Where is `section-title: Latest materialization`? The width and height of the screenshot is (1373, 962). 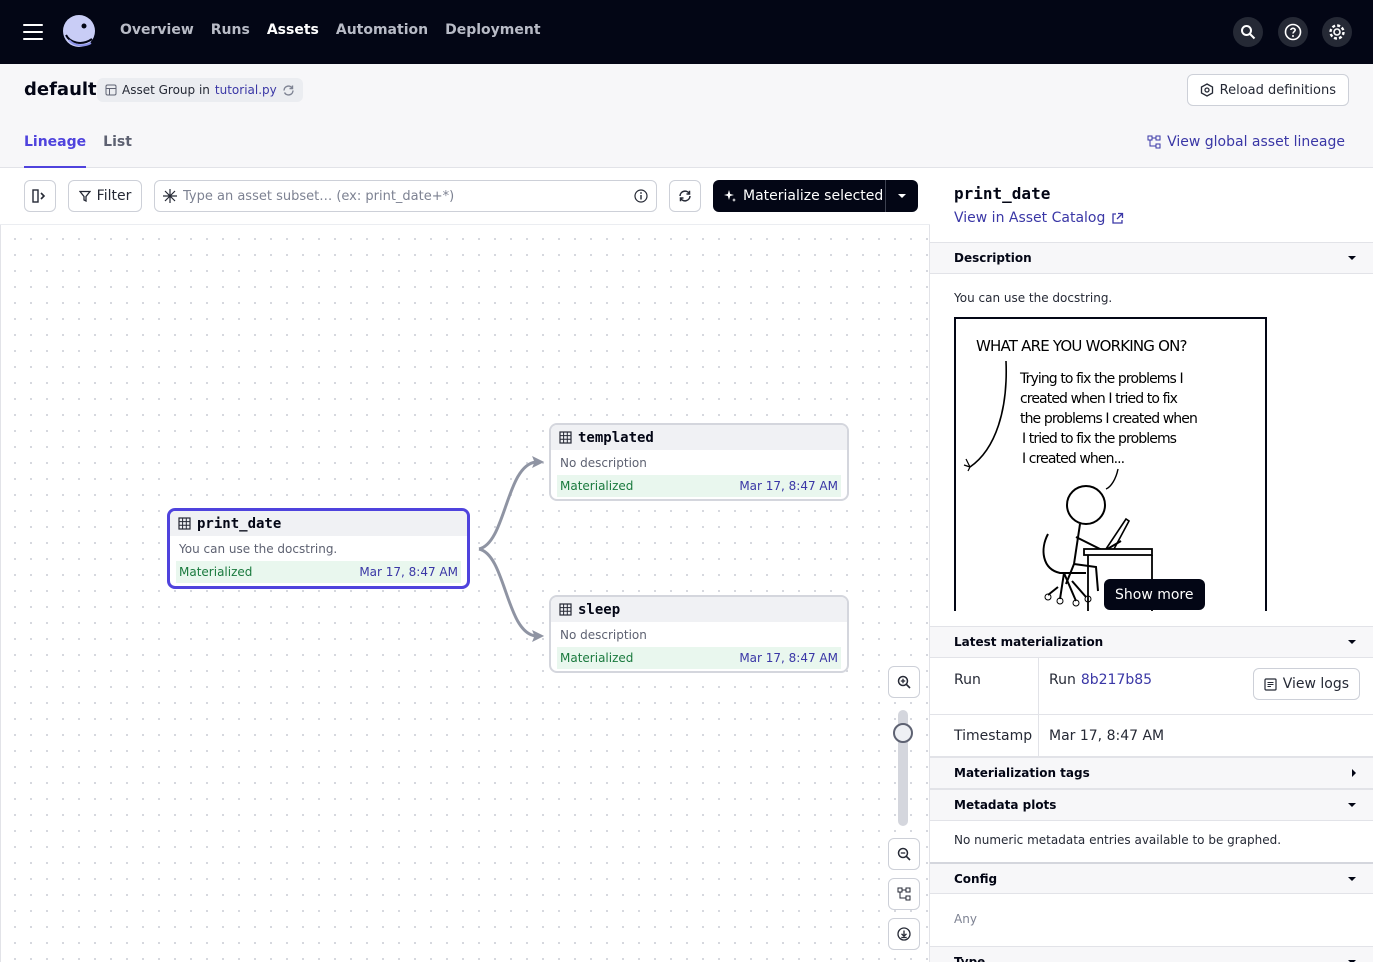
section-title: Latest materialization is located at coordinates (1029, 642).